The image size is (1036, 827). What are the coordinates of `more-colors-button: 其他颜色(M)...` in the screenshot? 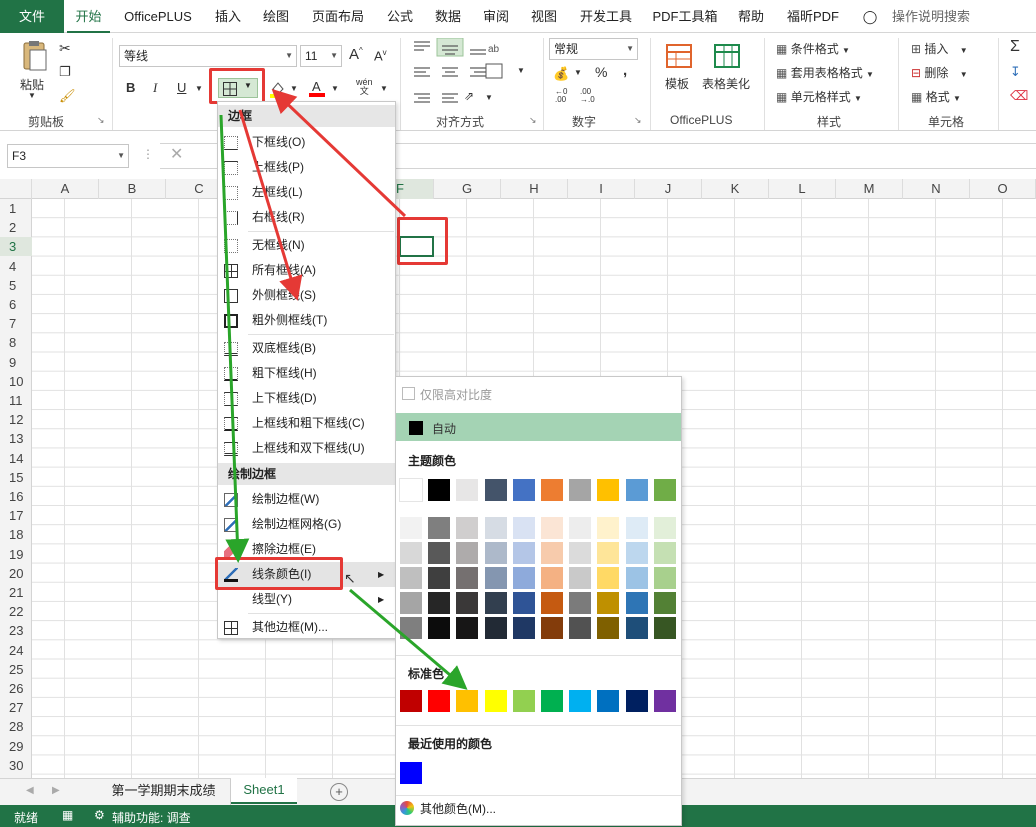 It's located at (458, 808).